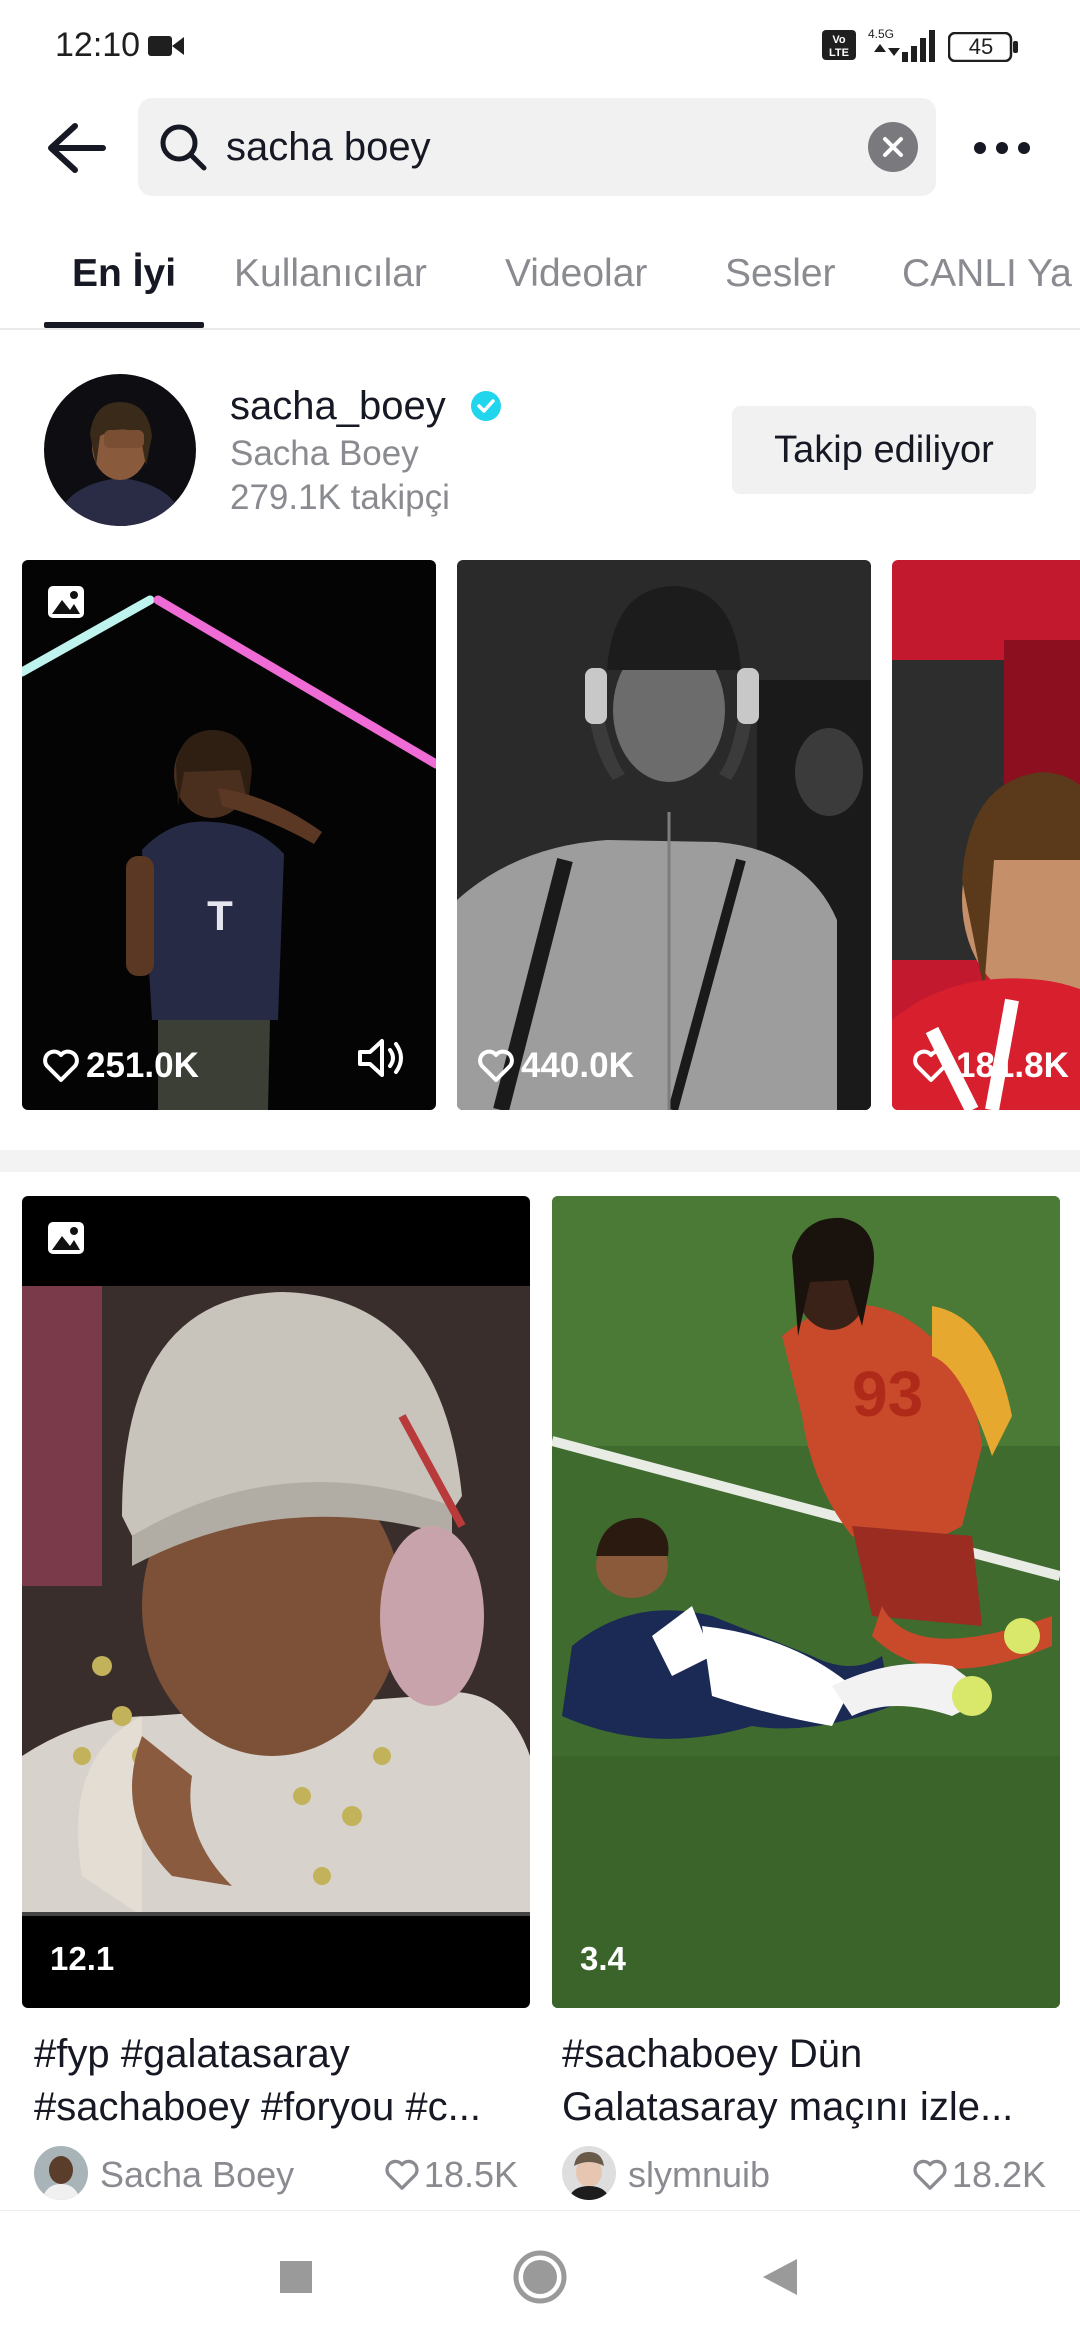  I want to click on like-count: 251.0K, so click(120, 1066).